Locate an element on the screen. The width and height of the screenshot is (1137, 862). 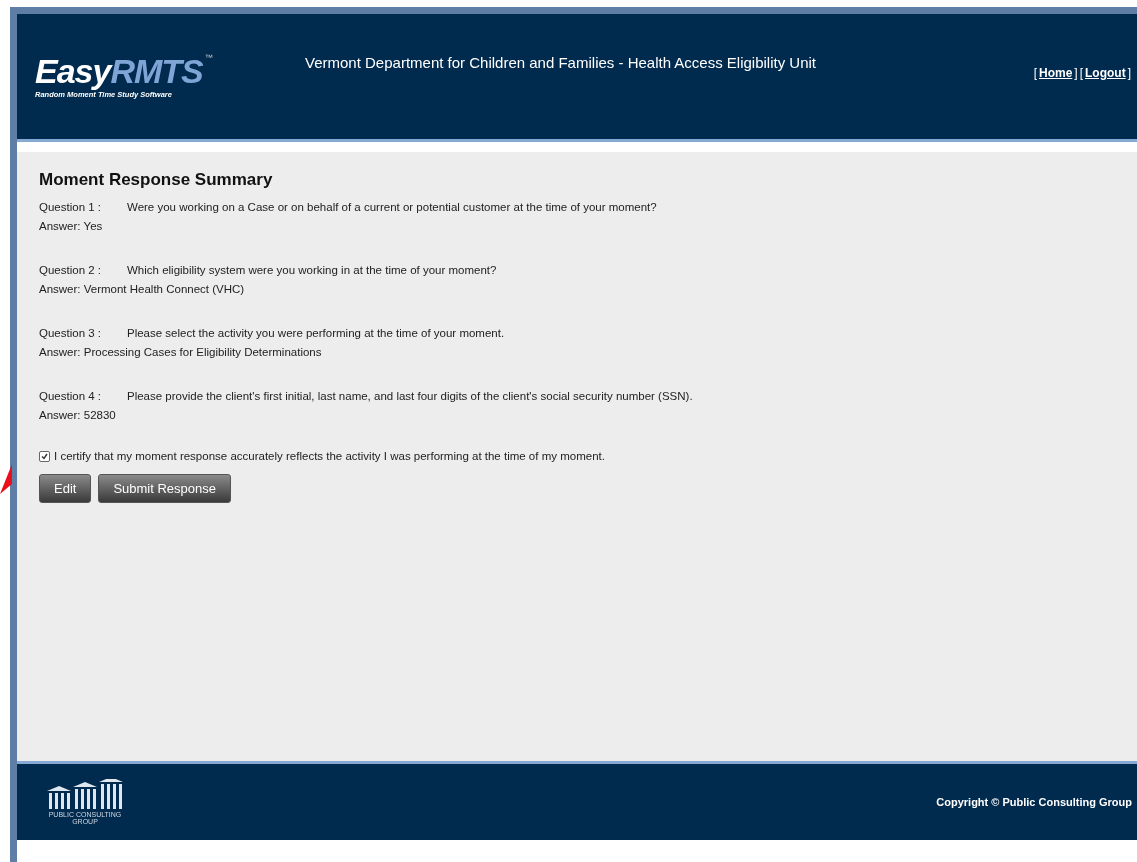
question-text: Please select the activity you were performing at the time of your moment. is located at coordinates (316, 333).